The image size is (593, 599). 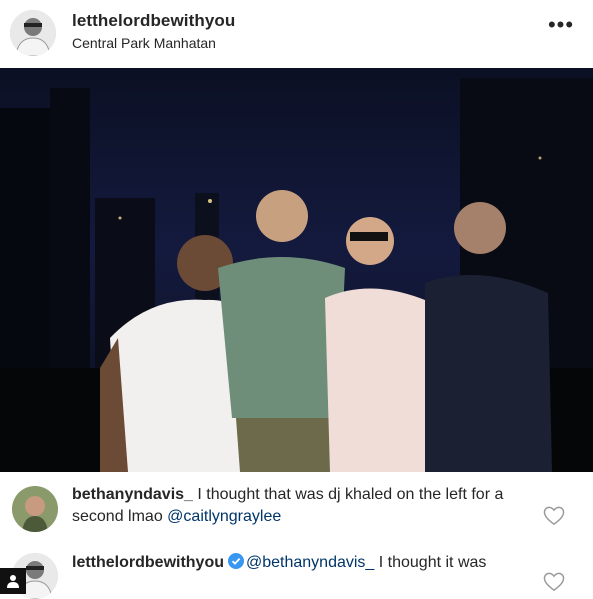 What do you see at coordinates (224, 516) in the screenshot?
I see `comment-mention: @caitlyngraylee` at bounding box center [224, 516].